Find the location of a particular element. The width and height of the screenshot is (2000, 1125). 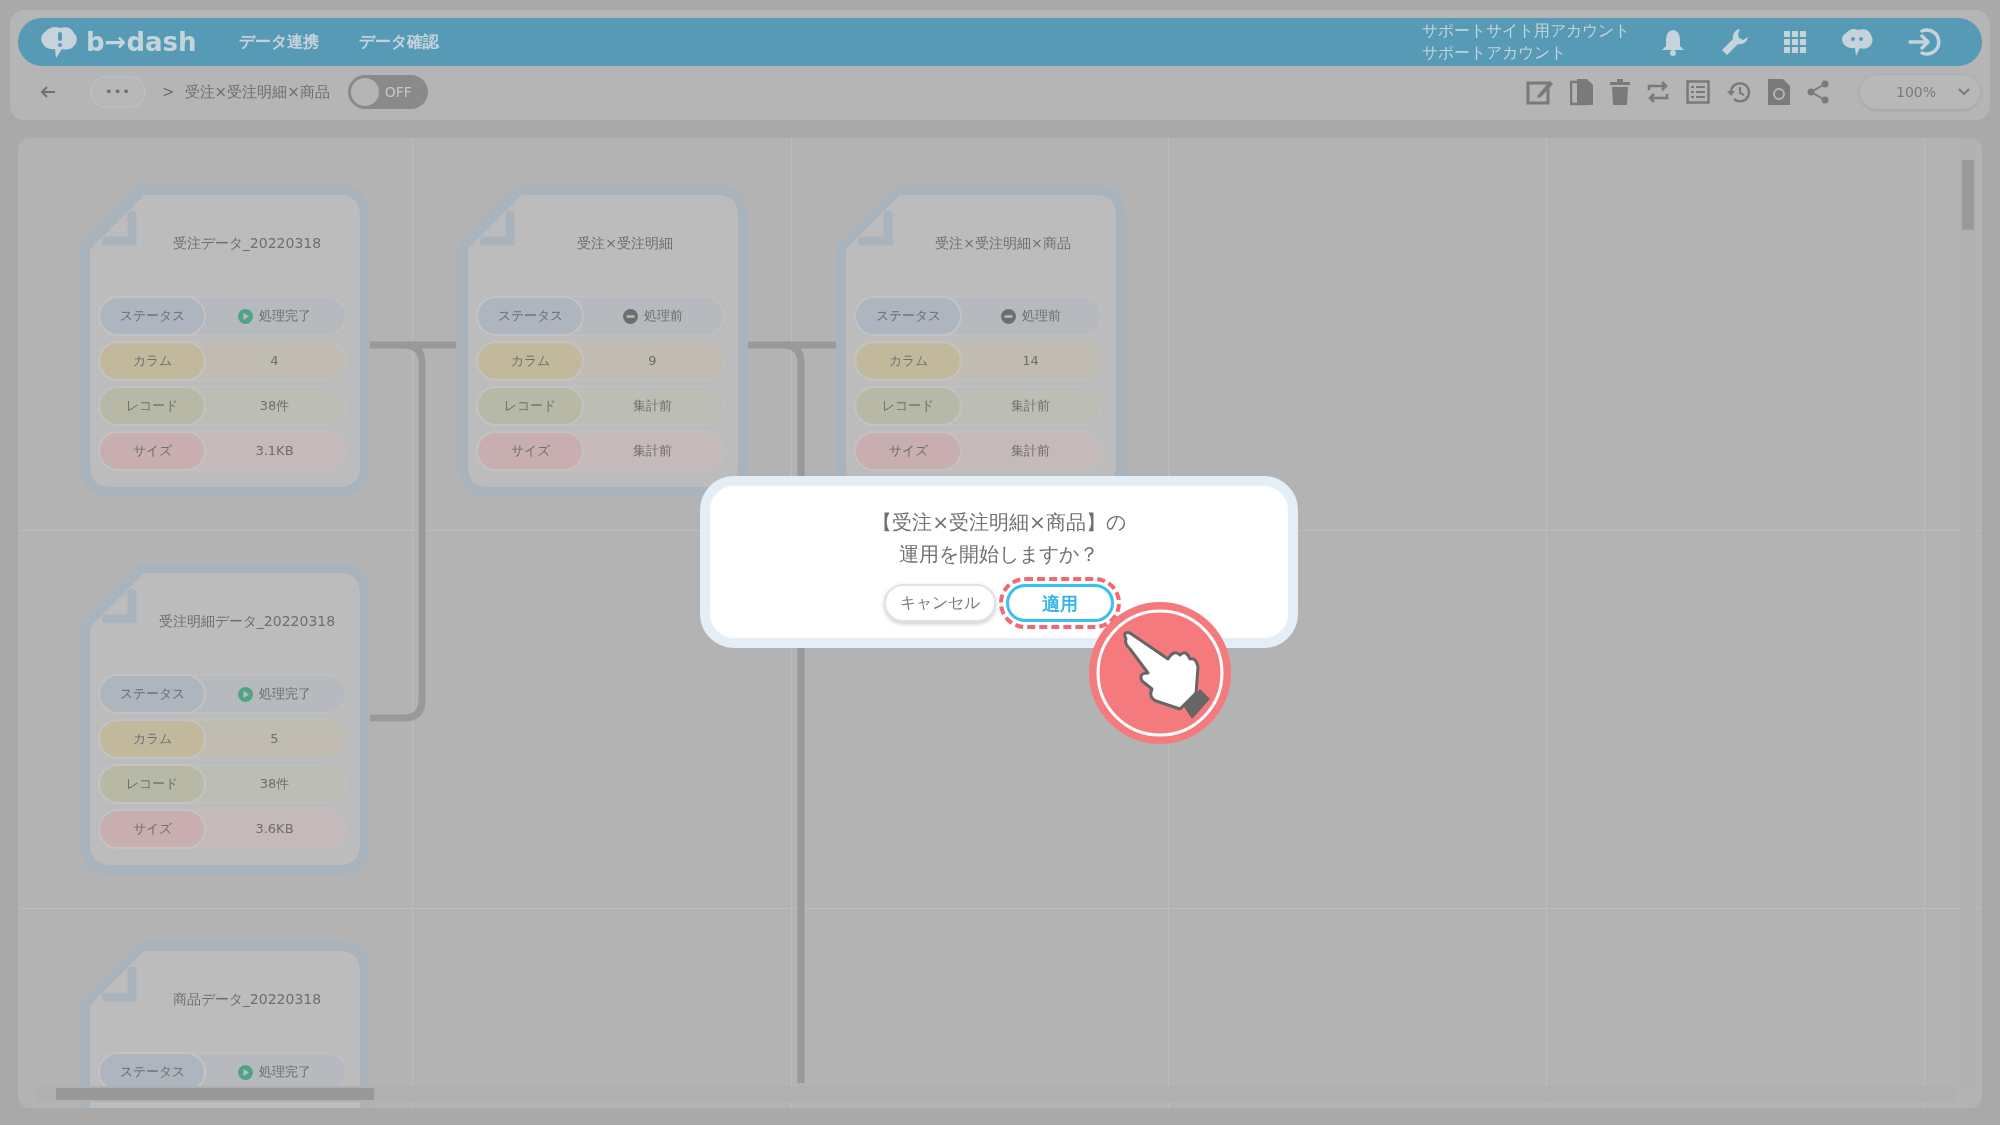

trash-icon is located at coordinates (1620, 92).